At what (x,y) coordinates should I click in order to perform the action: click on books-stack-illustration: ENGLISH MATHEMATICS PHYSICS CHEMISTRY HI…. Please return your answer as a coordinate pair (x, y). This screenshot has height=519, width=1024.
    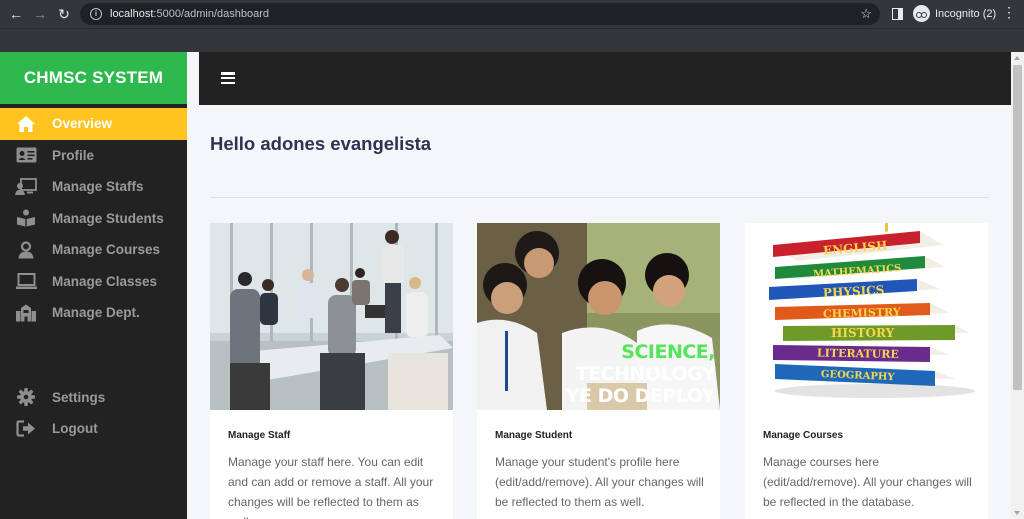
    Looking at the image, I should click on (866, 316).